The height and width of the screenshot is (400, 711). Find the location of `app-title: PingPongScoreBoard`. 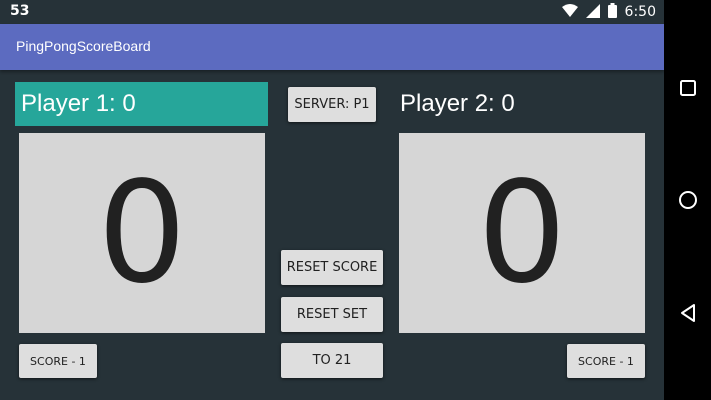

app-title: PingPongScoreBoard is located at coordinates (83, 46).